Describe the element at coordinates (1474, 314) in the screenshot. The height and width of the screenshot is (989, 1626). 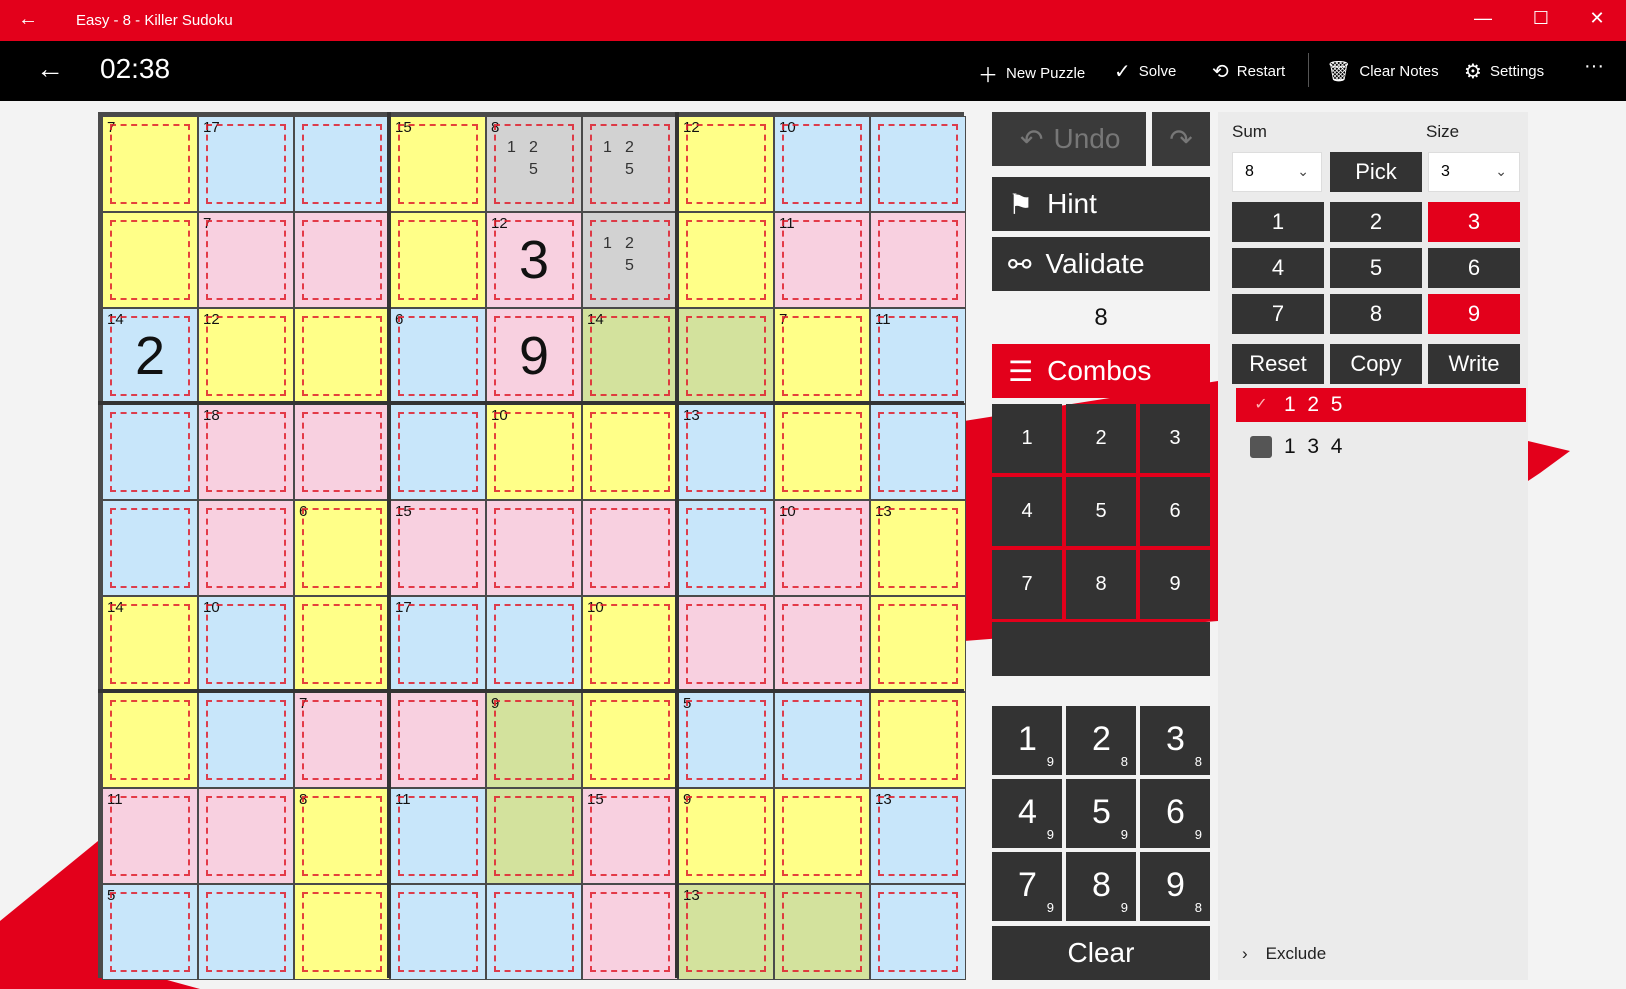
I see `digit-filter-button: 9` at that location.